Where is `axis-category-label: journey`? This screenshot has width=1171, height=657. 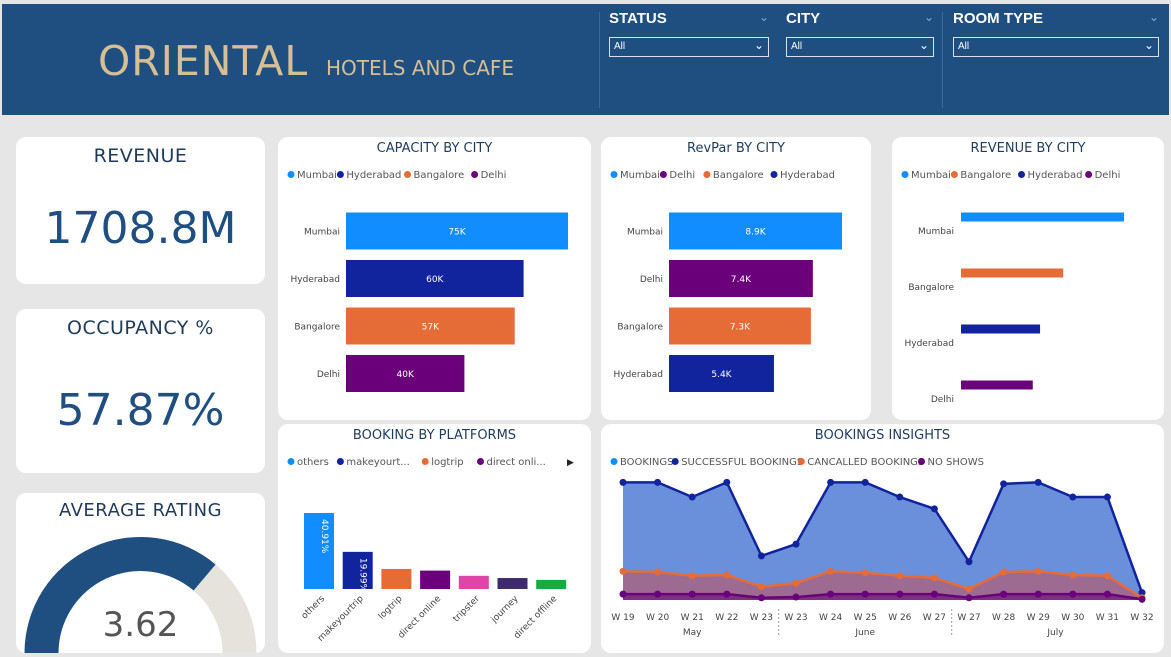 axis-category-label: journey is located at coordinates (505, 610).